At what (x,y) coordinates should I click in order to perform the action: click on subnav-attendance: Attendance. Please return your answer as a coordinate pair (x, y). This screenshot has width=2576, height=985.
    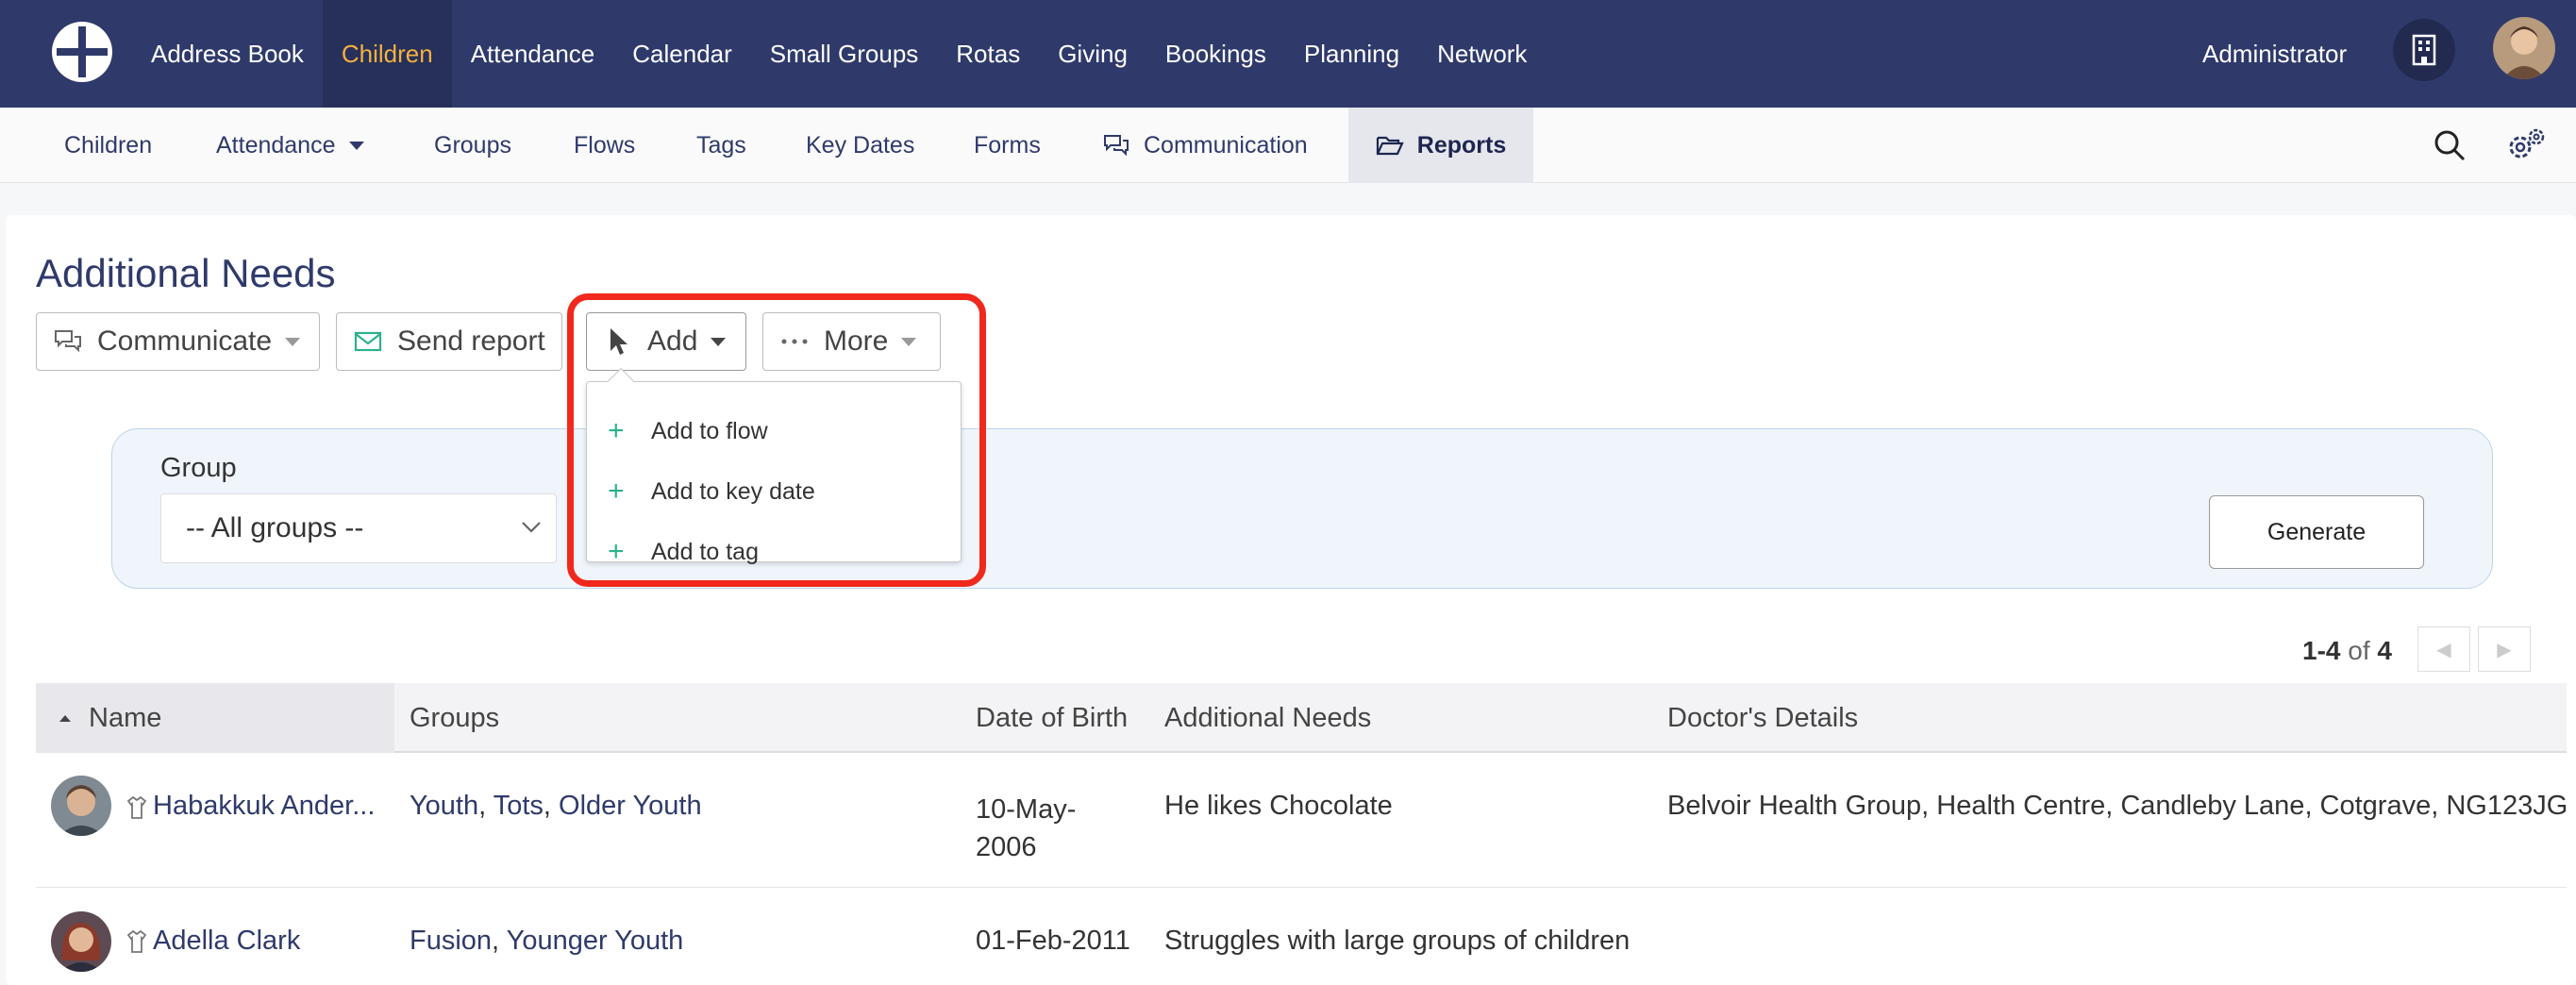
    Looking at the image, I should click on (290, 145).